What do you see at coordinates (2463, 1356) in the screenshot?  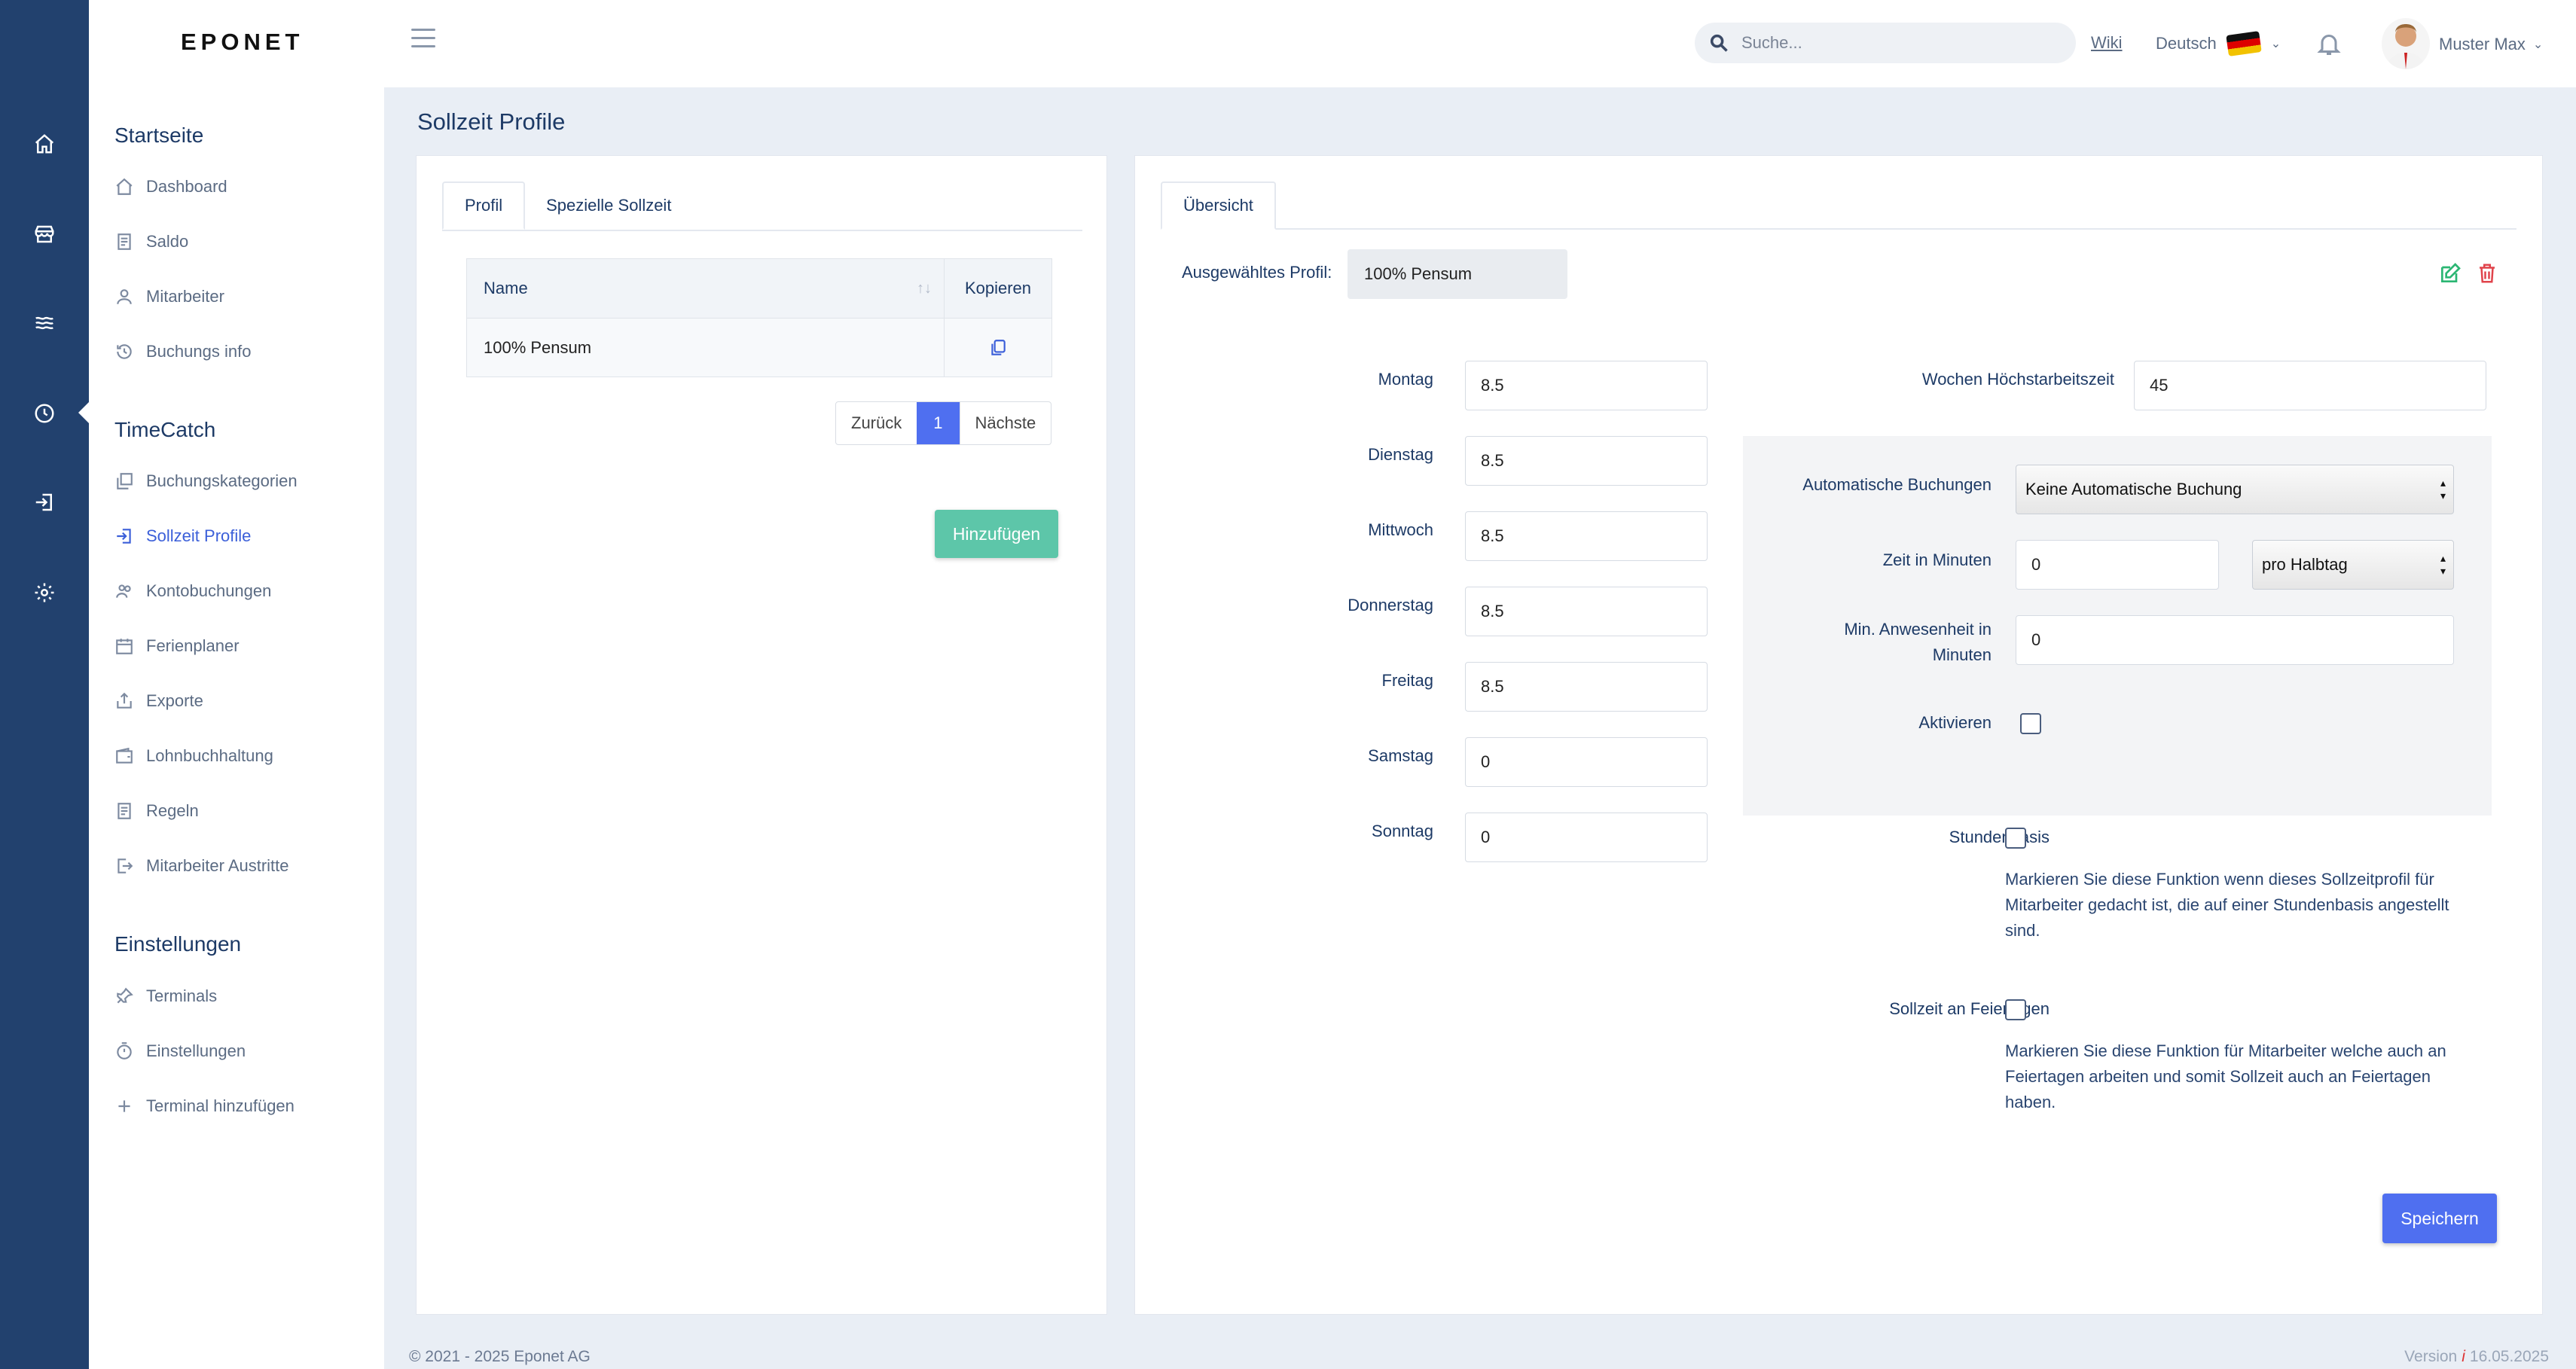 I see `info-icon: i` at bounding box center [2463, 1356].